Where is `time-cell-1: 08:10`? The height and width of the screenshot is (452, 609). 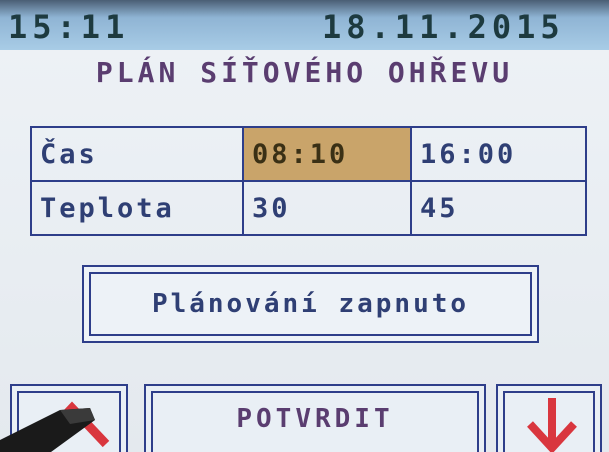
time-cell-1: 08:10 is located at coordinates (327, 154).